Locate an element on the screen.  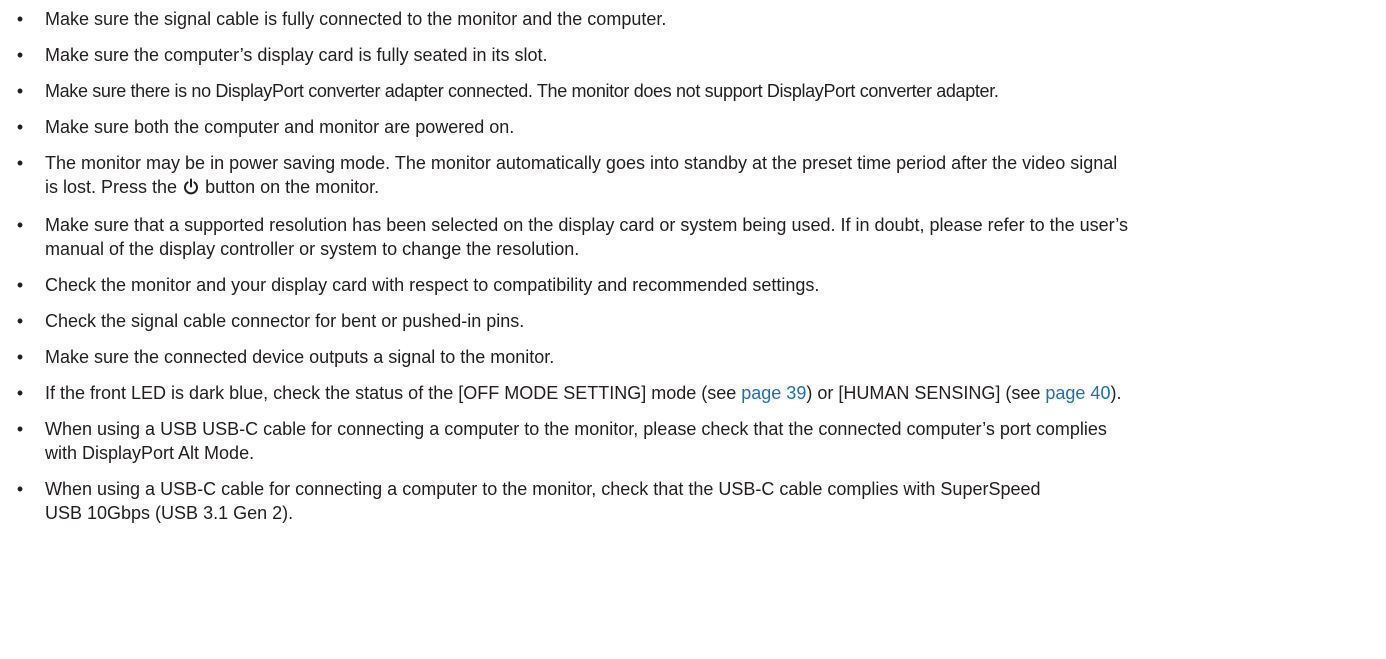
list-item-text: ) or [HUMAN SENSING] (see is located at coordinates (926, 393).